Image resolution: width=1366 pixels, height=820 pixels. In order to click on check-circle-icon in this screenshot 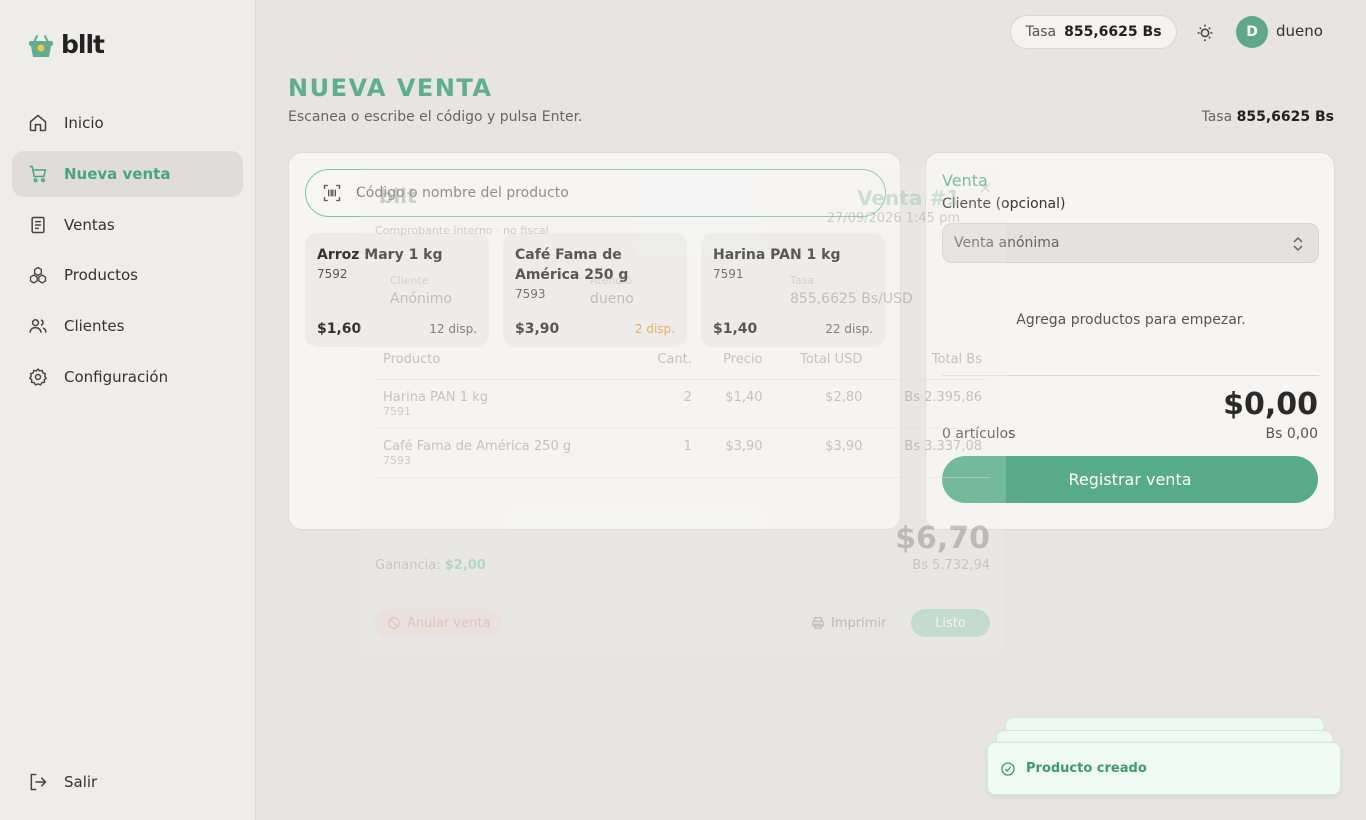, I will do `click(1008, 768)`.